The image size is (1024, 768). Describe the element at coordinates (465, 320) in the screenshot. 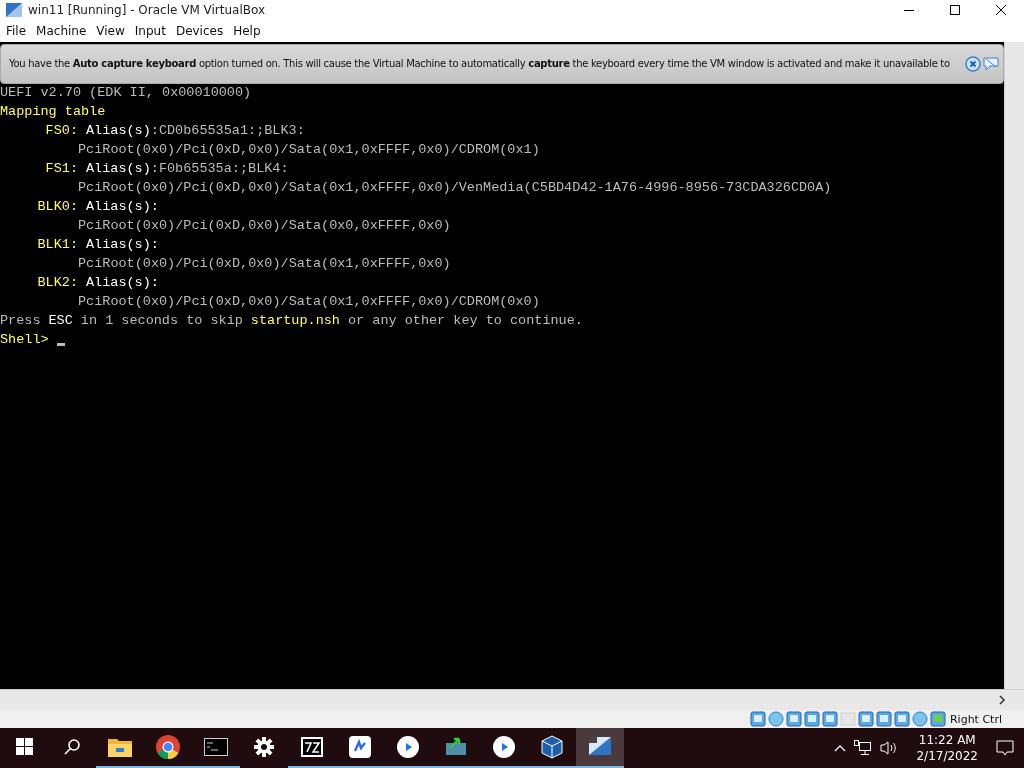

I see `terminal-text: or any other key to continue.` at that location.